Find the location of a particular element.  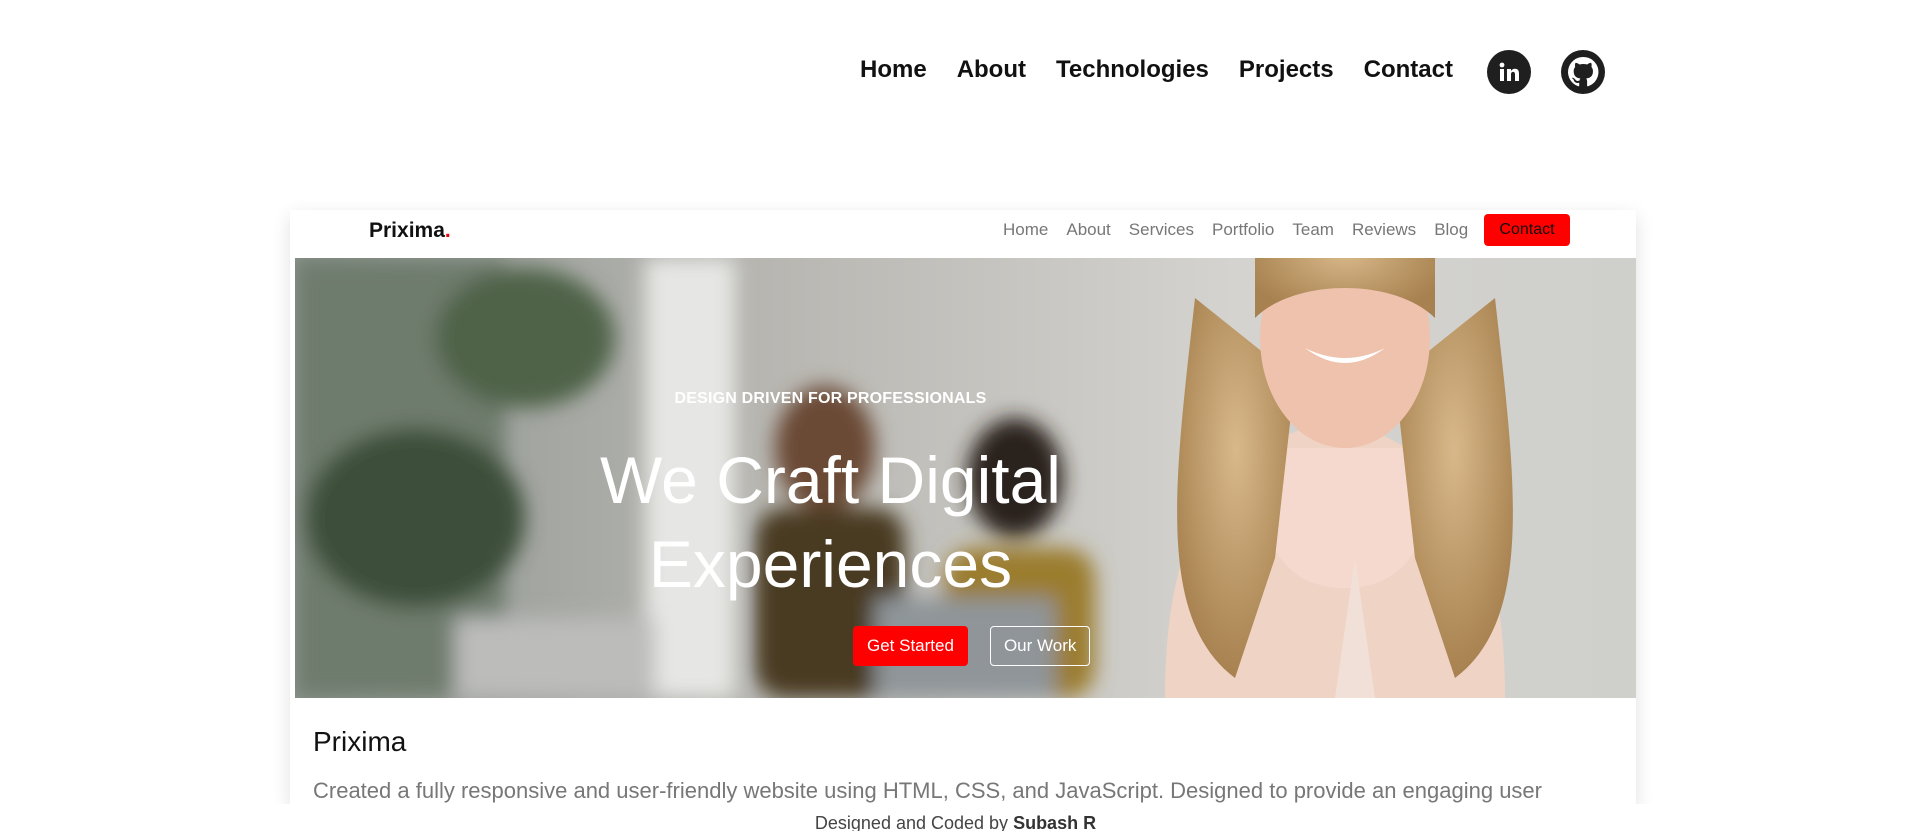

hero-title-line1: We Craft Digital is located at coordinates (830, 480).